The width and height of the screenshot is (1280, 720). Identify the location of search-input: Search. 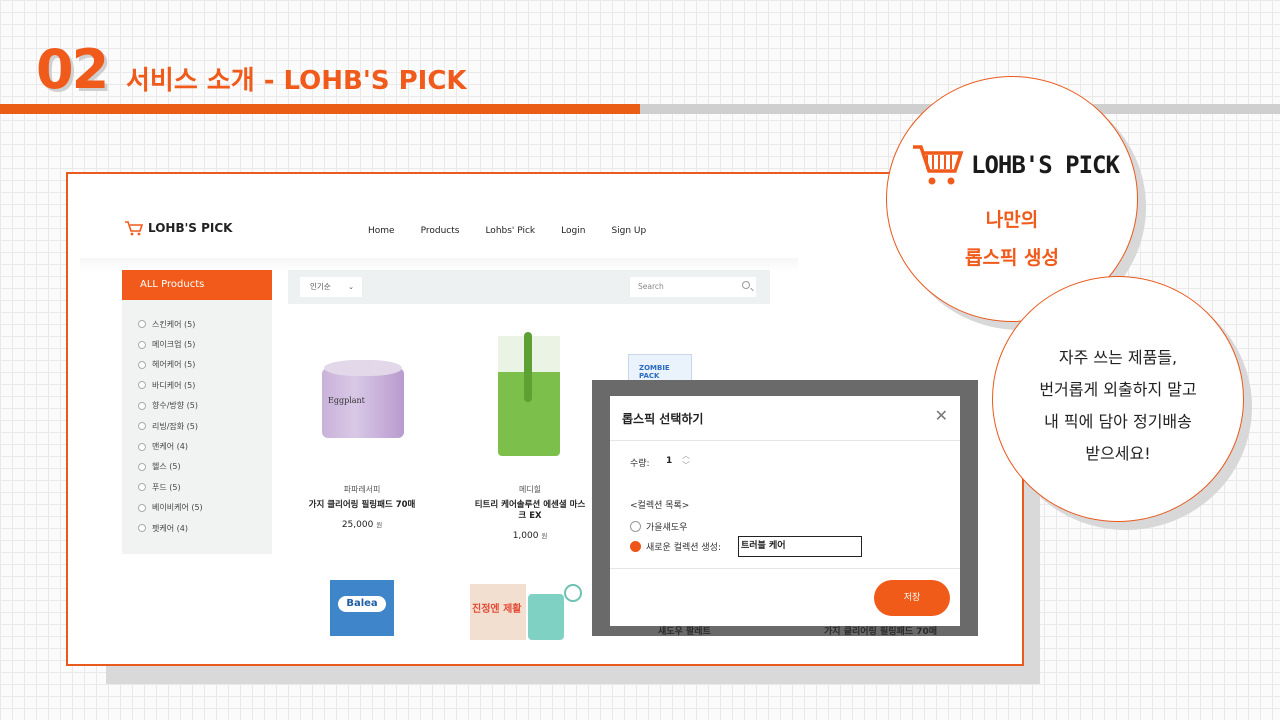
(693, 287).